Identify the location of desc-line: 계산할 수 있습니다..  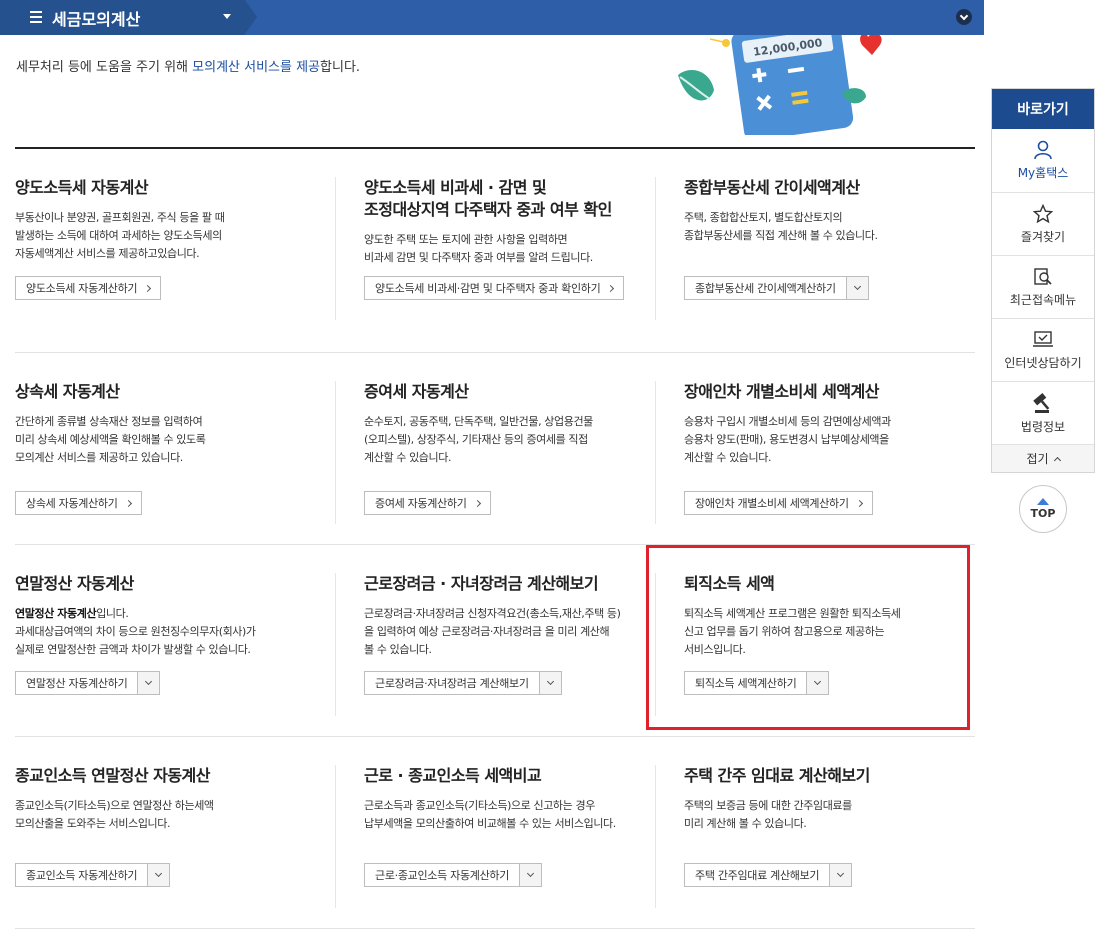
(408, 457).